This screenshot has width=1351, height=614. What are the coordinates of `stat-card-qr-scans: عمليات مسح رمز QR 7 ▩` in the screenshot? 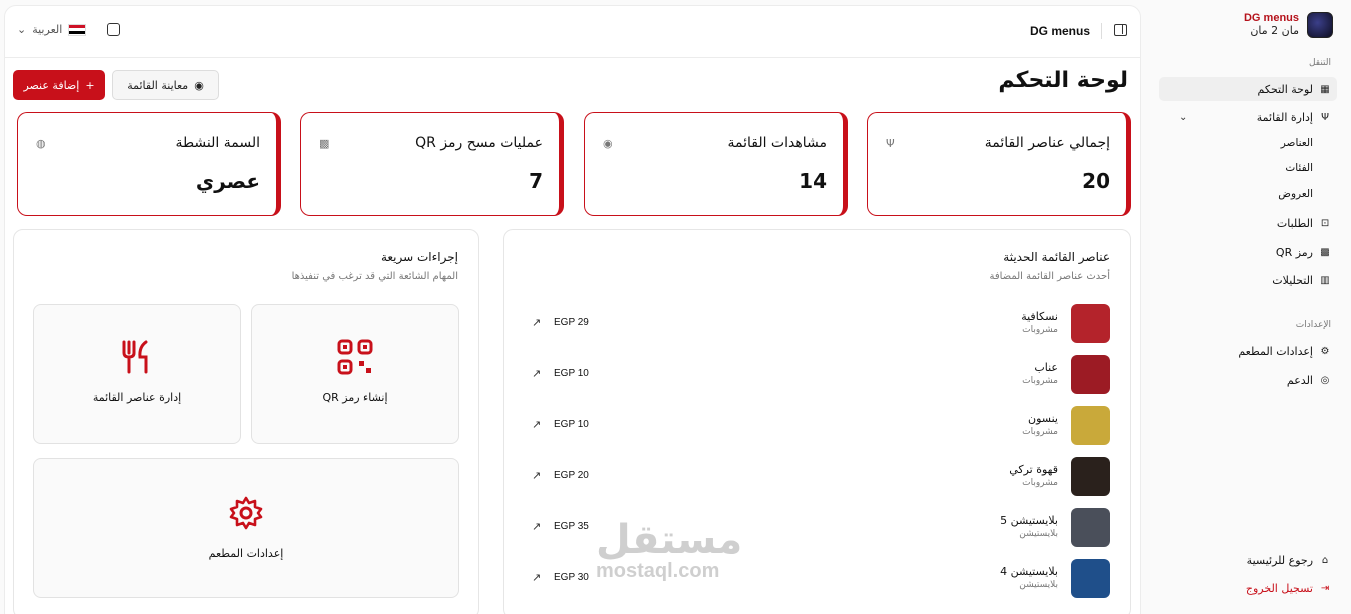 It's located at (432, 164).